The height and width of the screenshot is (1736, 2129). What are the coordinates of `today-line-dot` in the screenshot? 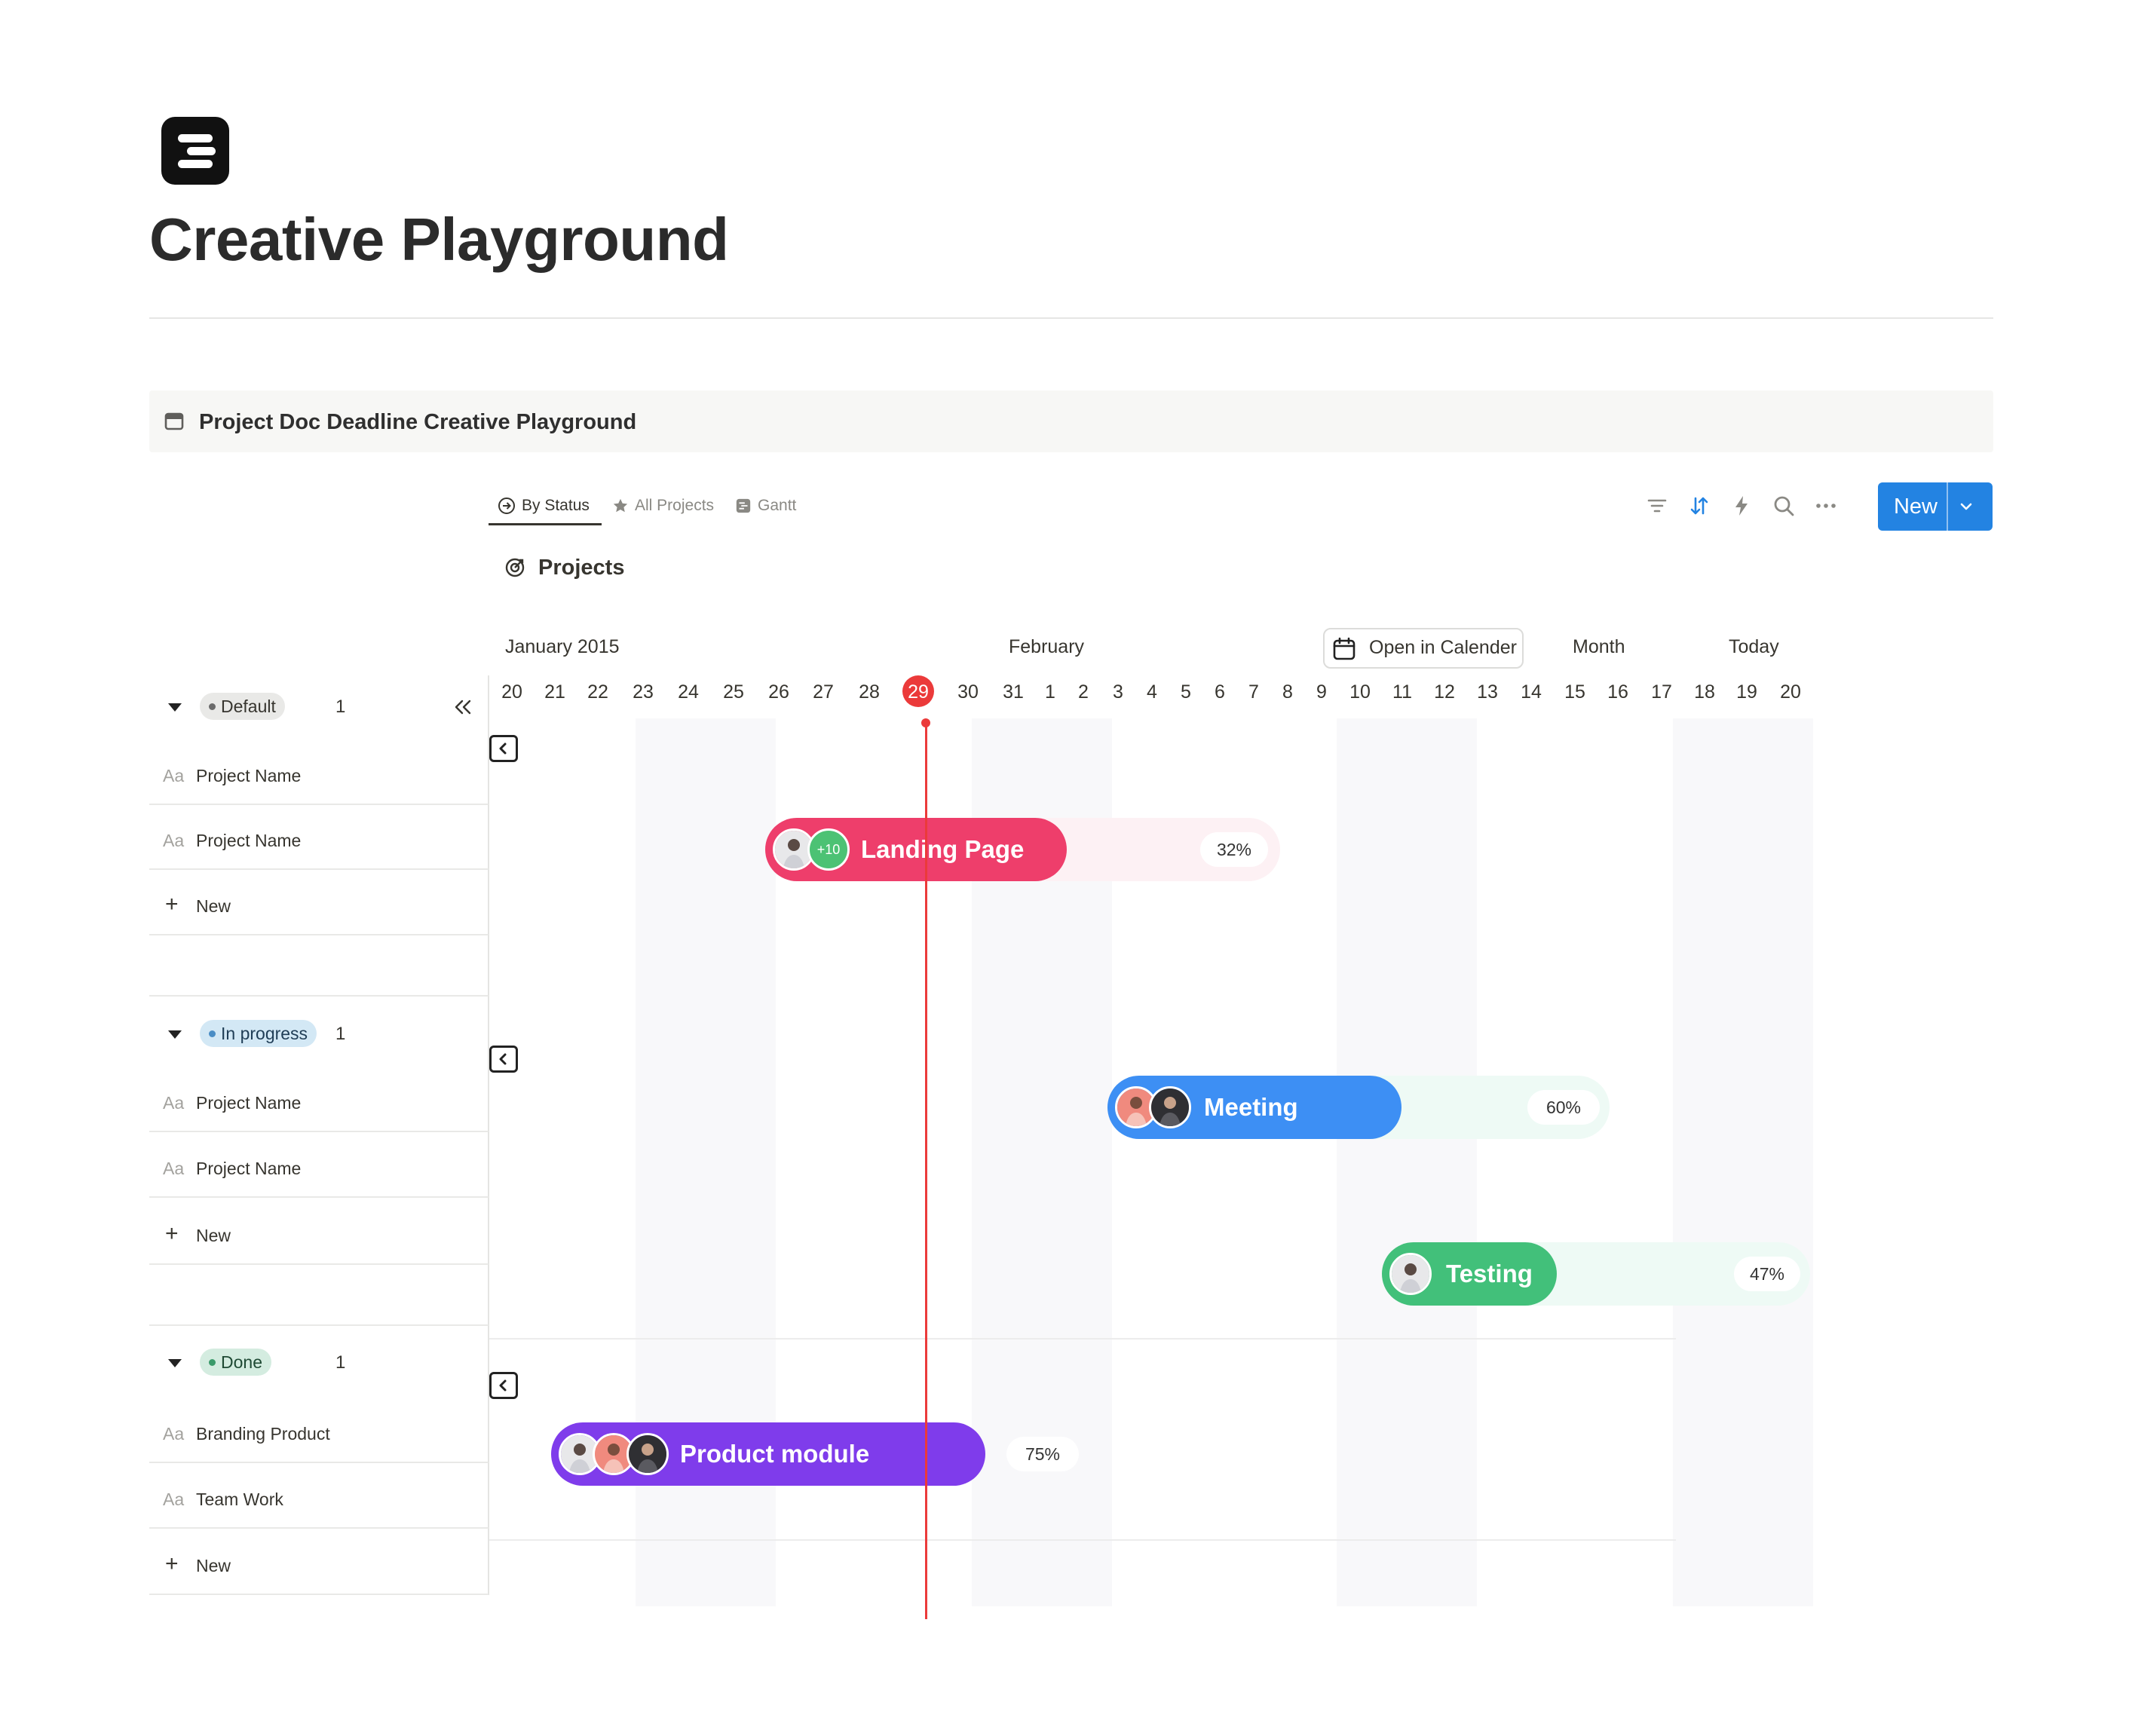 It's located at (925, 722).